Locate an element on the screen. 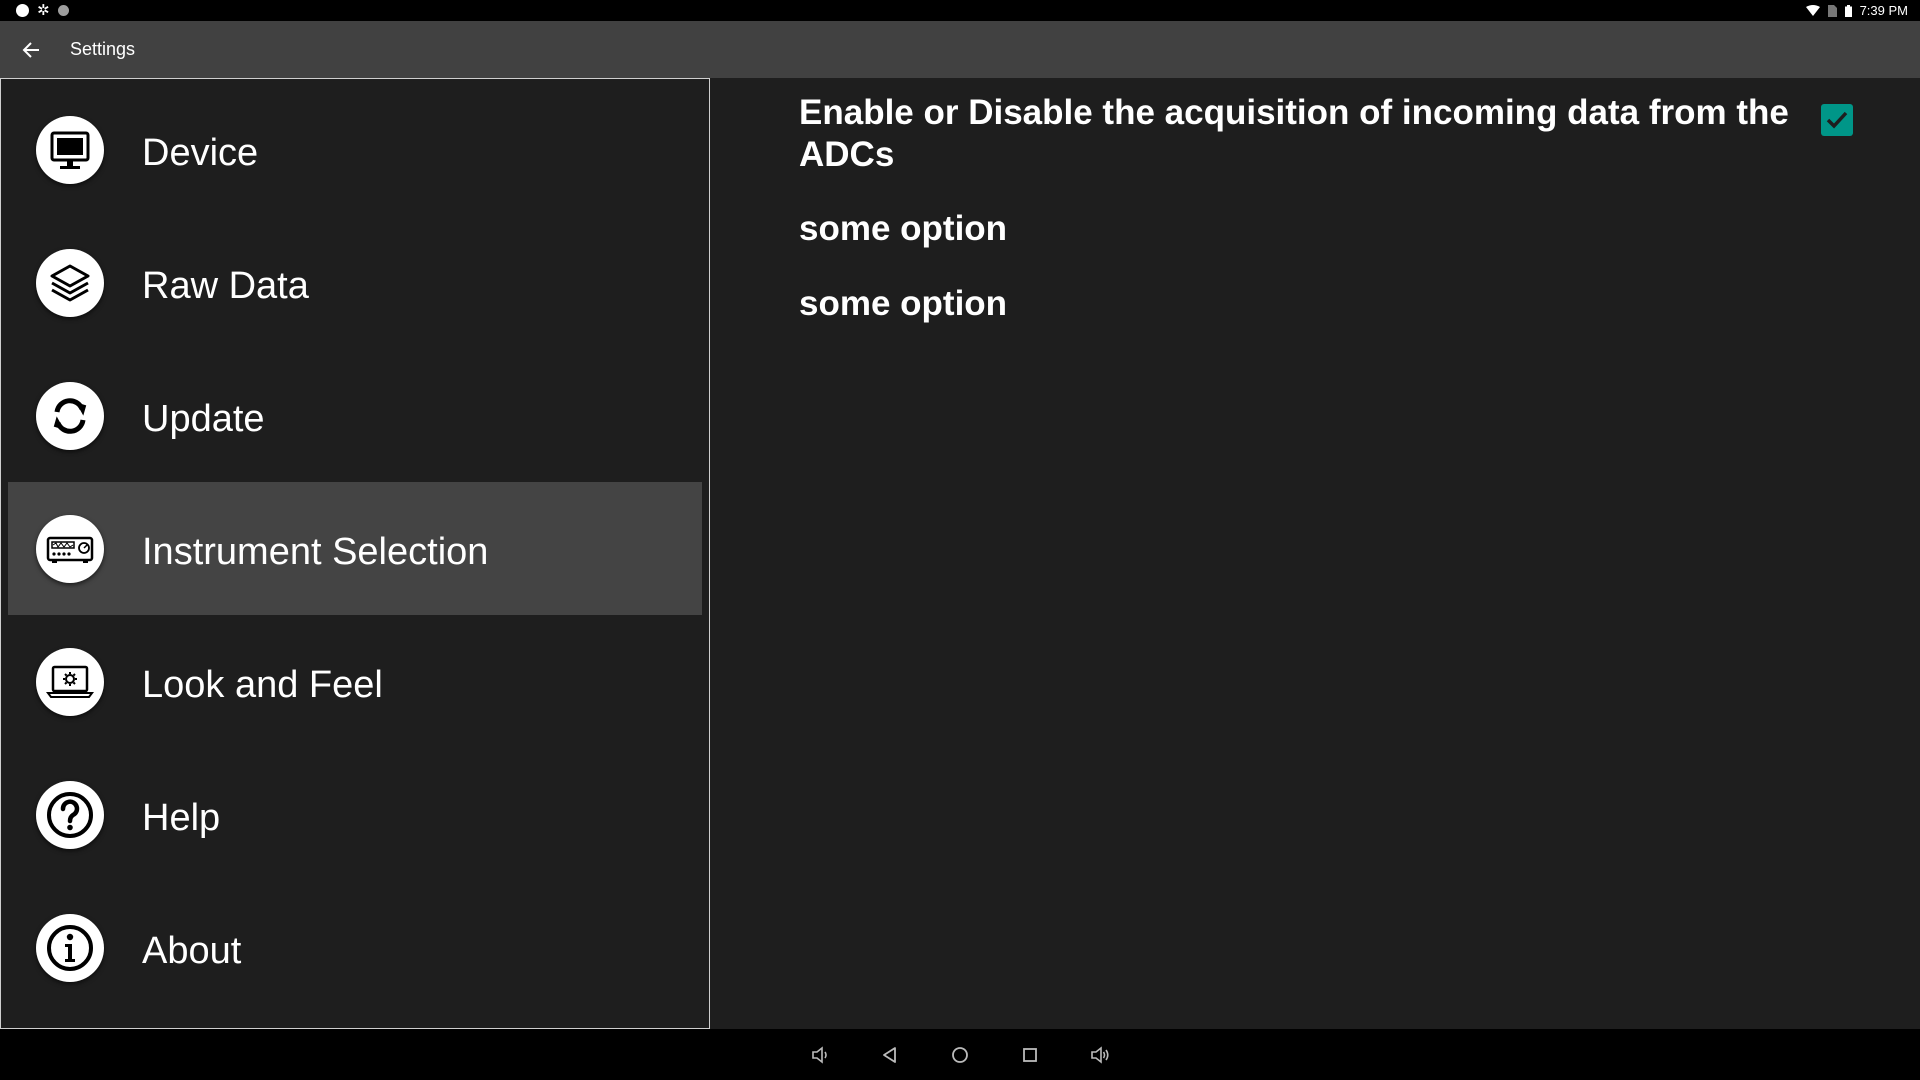 The image size is (1920, 1080). volume-up-button is located at coordinates (1100, 1055).